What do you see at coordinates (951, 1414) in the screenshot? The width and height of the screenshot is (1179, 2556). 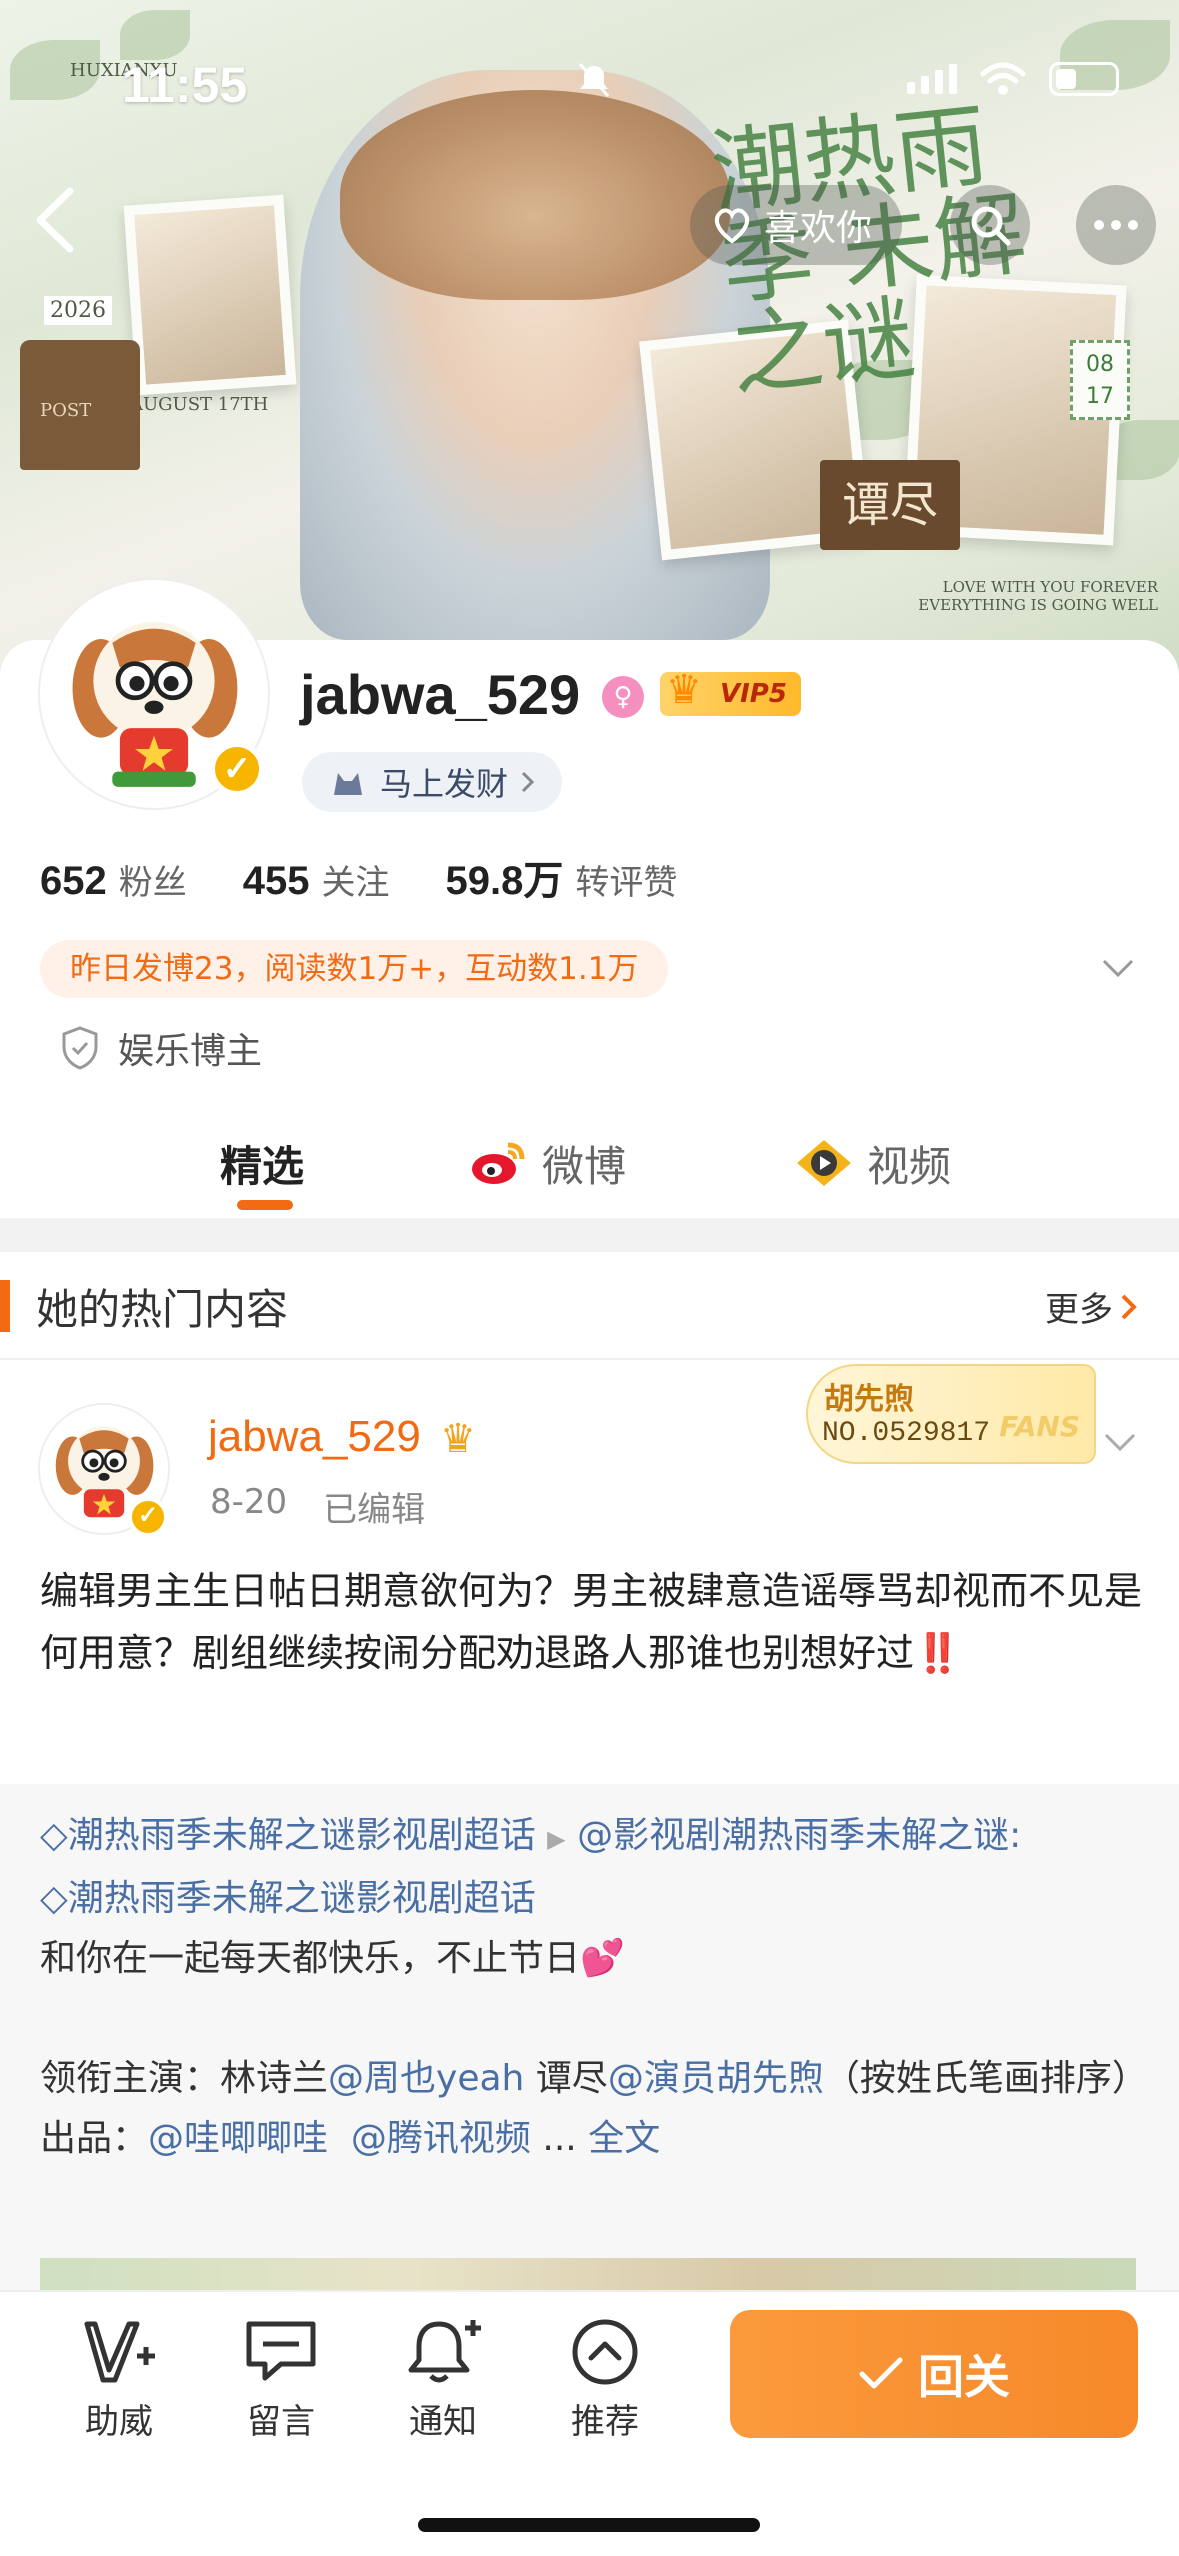 I see `fans-badge-card: 胡先煦 NO.0529817 FANS` at bounding box center [951, 1414].